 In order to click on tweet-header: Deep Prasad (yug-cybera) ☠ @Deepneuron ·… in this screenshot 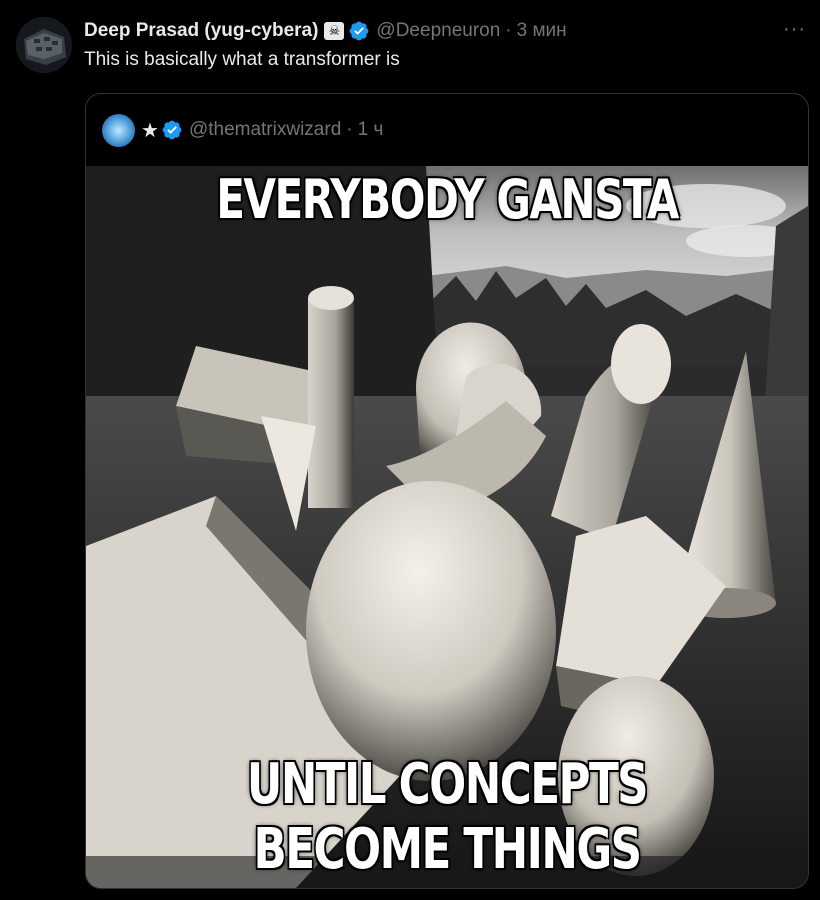, I will do `click(325, 31)`.